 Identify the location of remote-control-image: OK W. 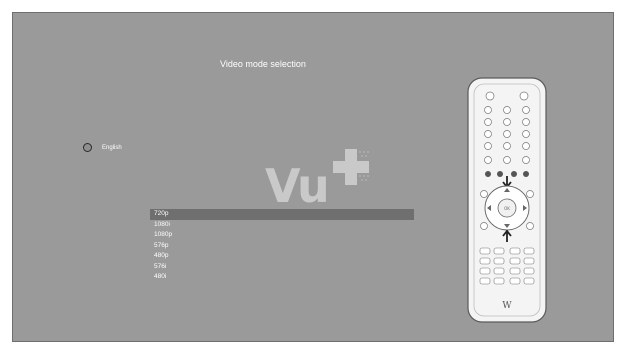
(507, 200).